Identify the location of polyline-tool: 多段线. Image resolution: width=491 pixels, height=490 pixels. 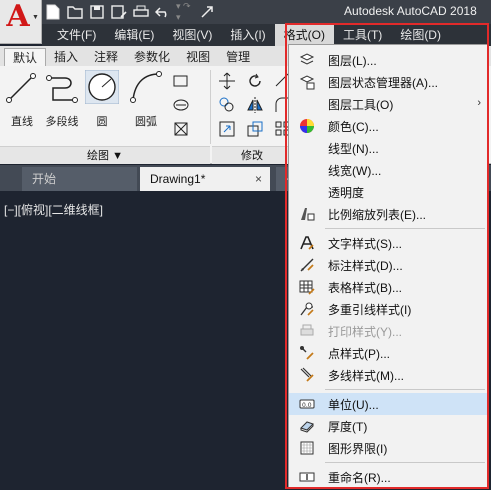
(62, 99).